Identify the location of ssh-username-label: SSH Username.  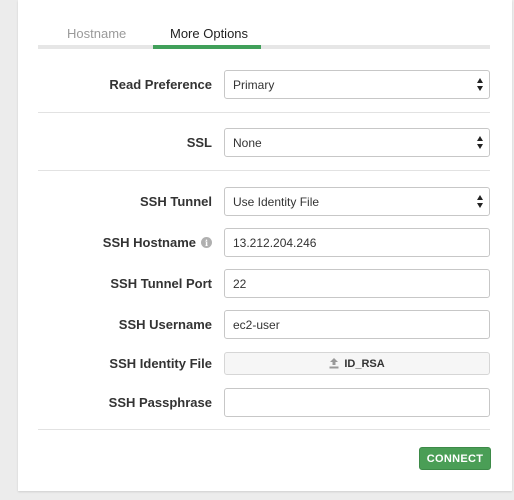
(165, 324).